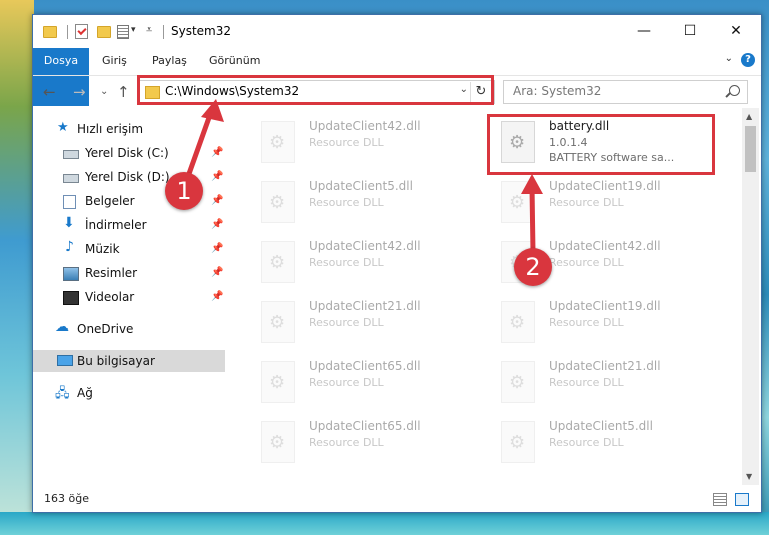 This screenshot has width=769, height=535. What do you see at coordinates (532, 184) in the screenshot?
I see `arrow-2-head` at bounding box center [532, 184].